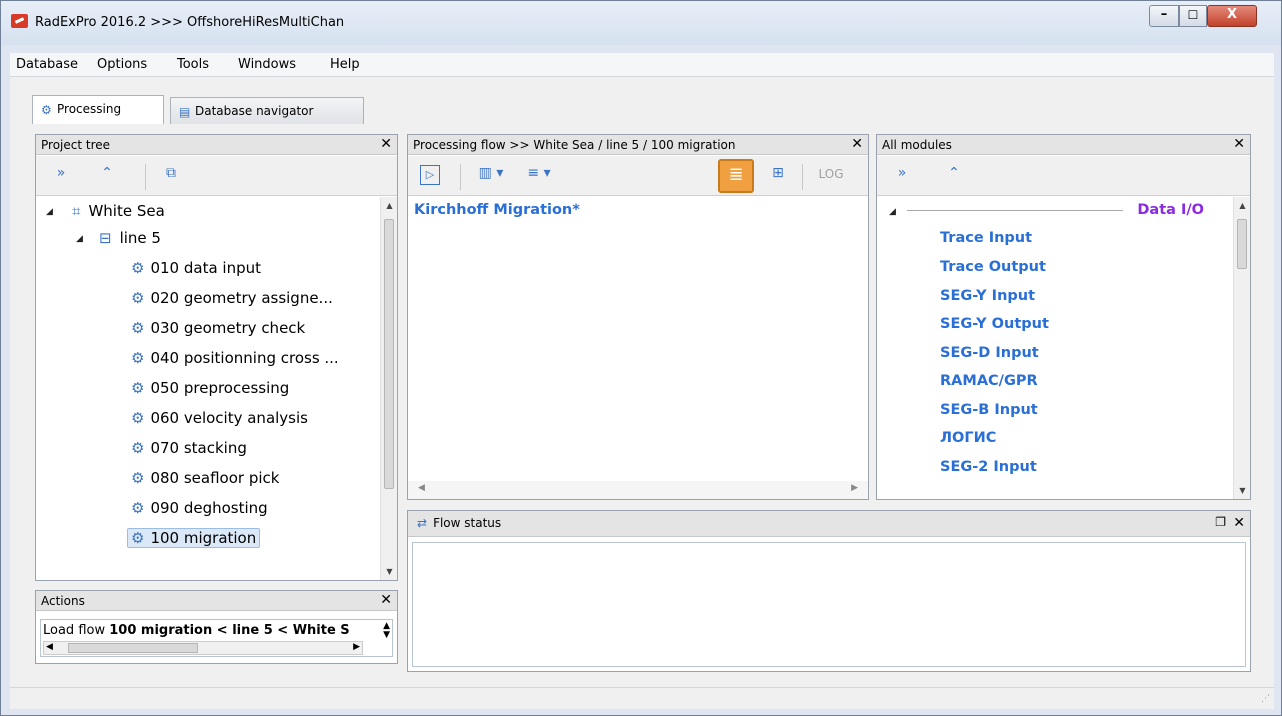  I want to click on tree-flow-item: ⚙ 010 data input, so click(196, 268).